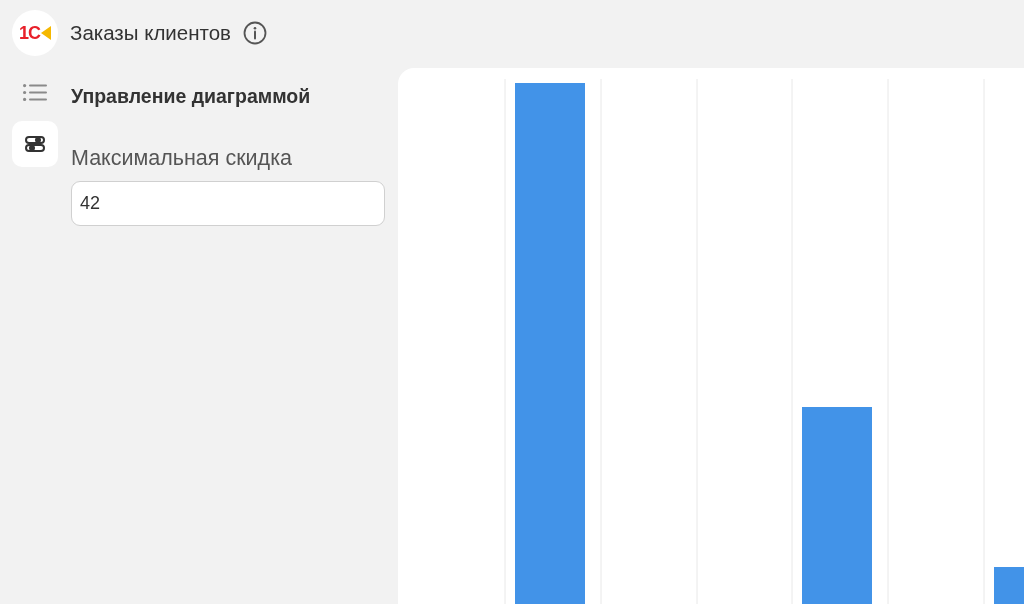 Image resolution: width=1024 pixels, height=604 pixels. What do you see at coordinates (35, 92) in the screenshot?
I see `list-icon` at bounding box center [35, 92].